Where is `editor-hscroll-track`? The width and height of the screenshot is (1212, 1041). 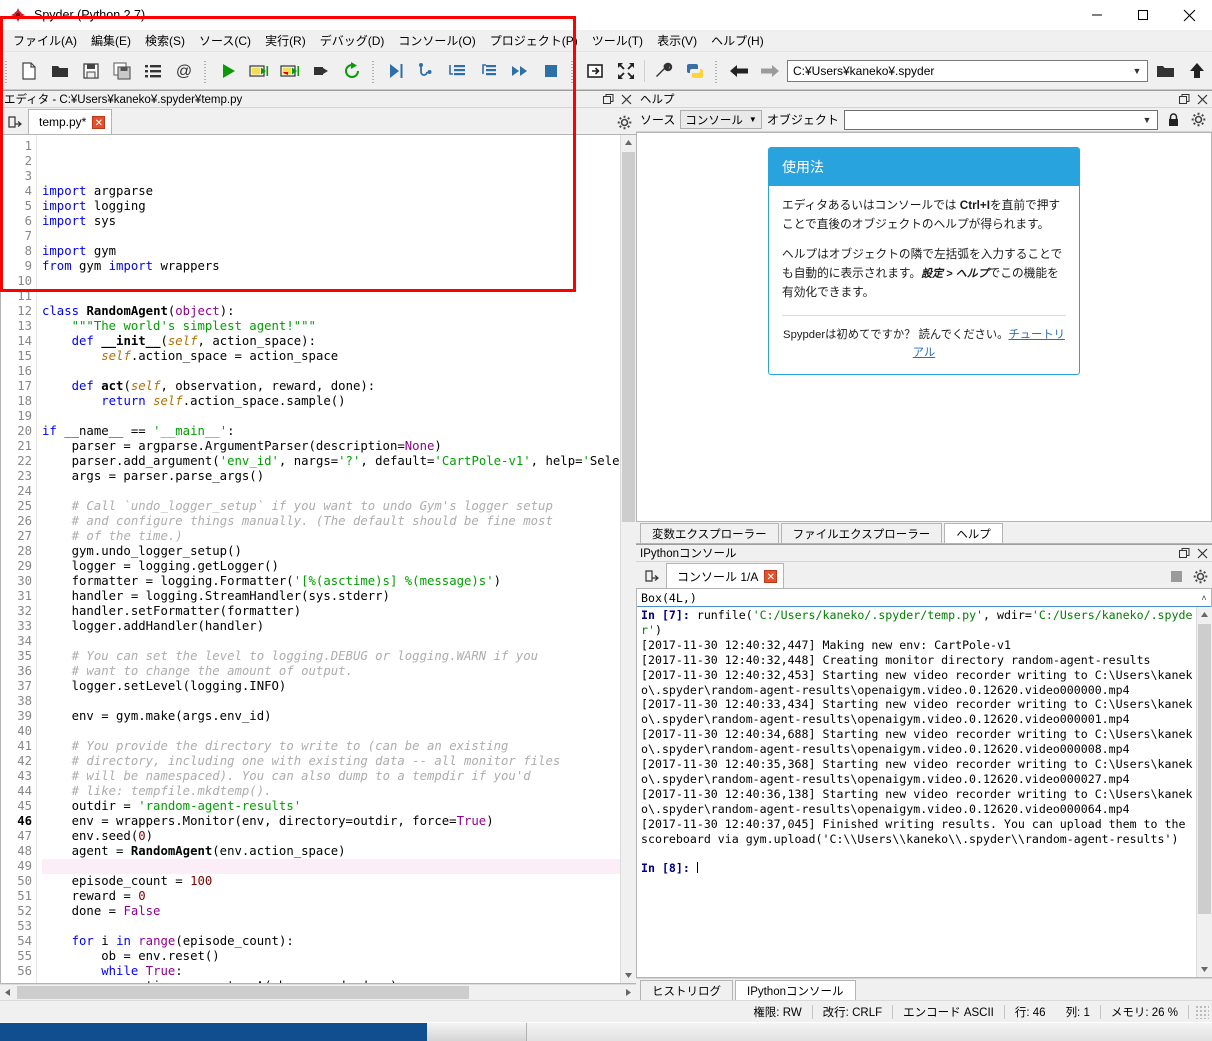
editor-hscroll-track is located at coordinates (318, 993).